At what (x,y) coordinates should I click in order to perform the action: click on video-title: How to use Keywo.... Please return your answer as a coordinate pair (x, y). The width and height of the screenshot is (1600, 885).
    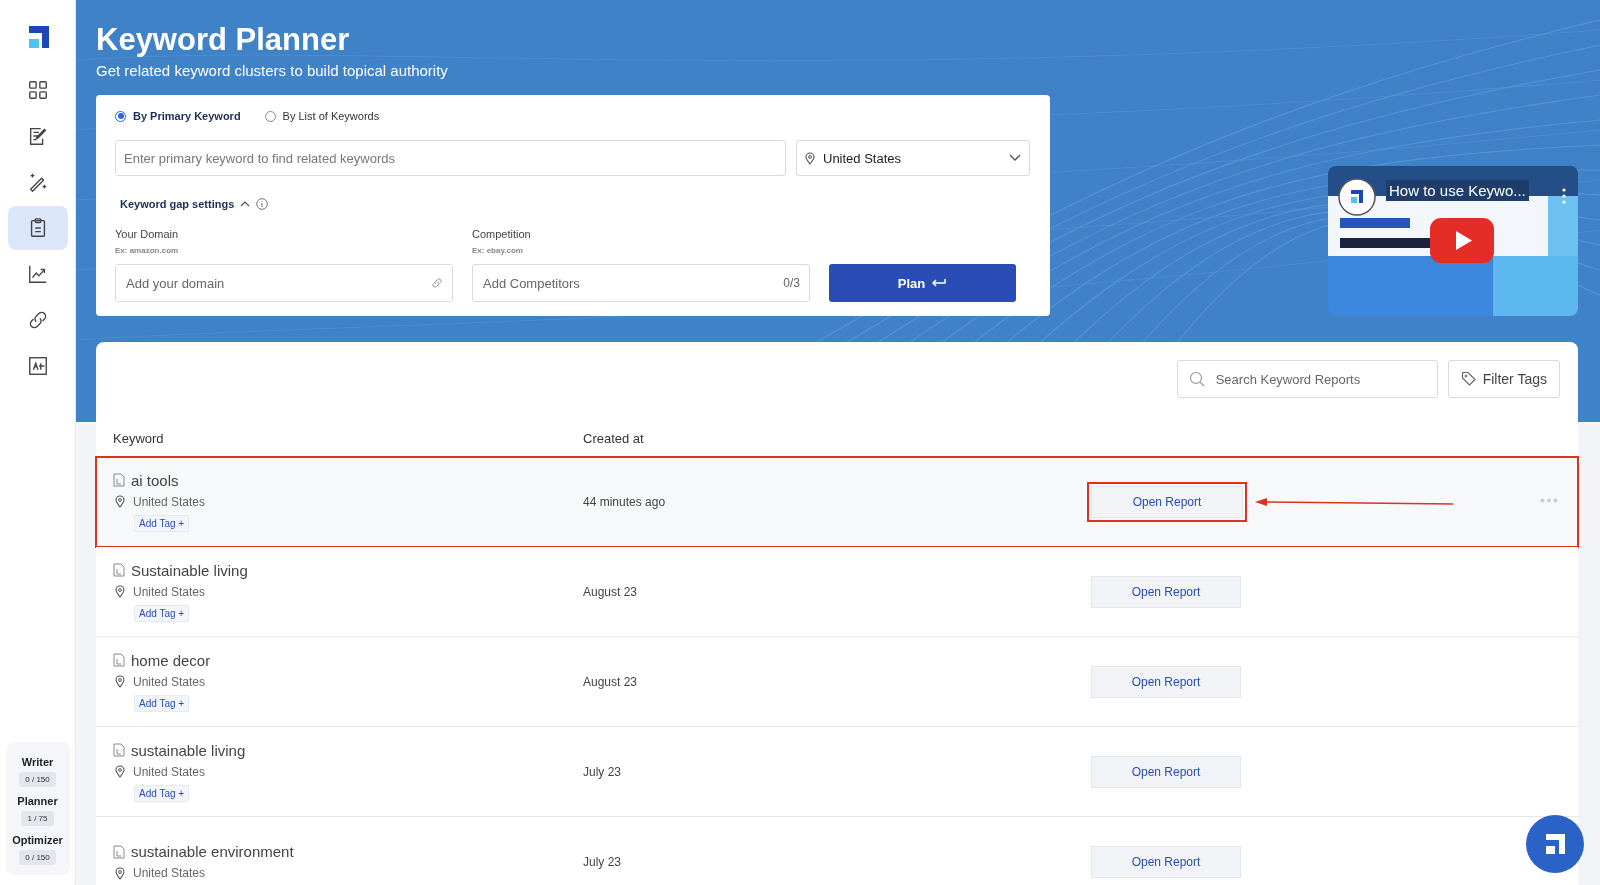
    Looking at the image, I should click on (1457, 190).